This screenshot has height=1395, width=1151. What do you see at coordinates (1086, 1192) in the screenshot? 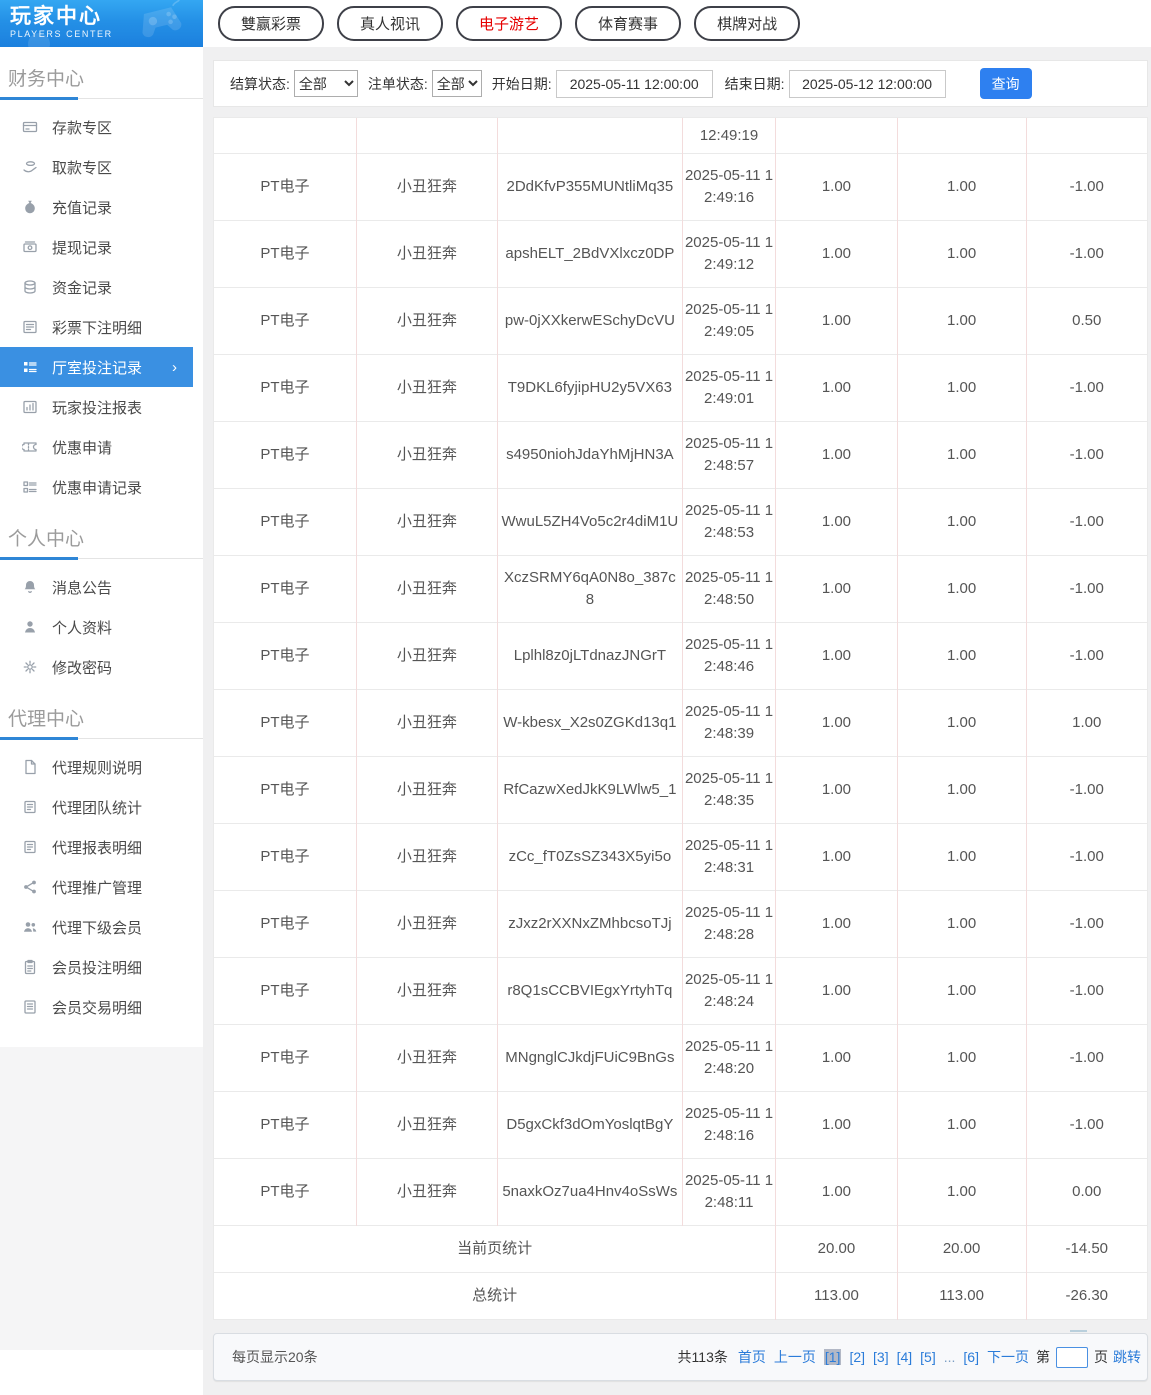
I see `table-cell: 0.00` at bounding box center [1086, 1192].